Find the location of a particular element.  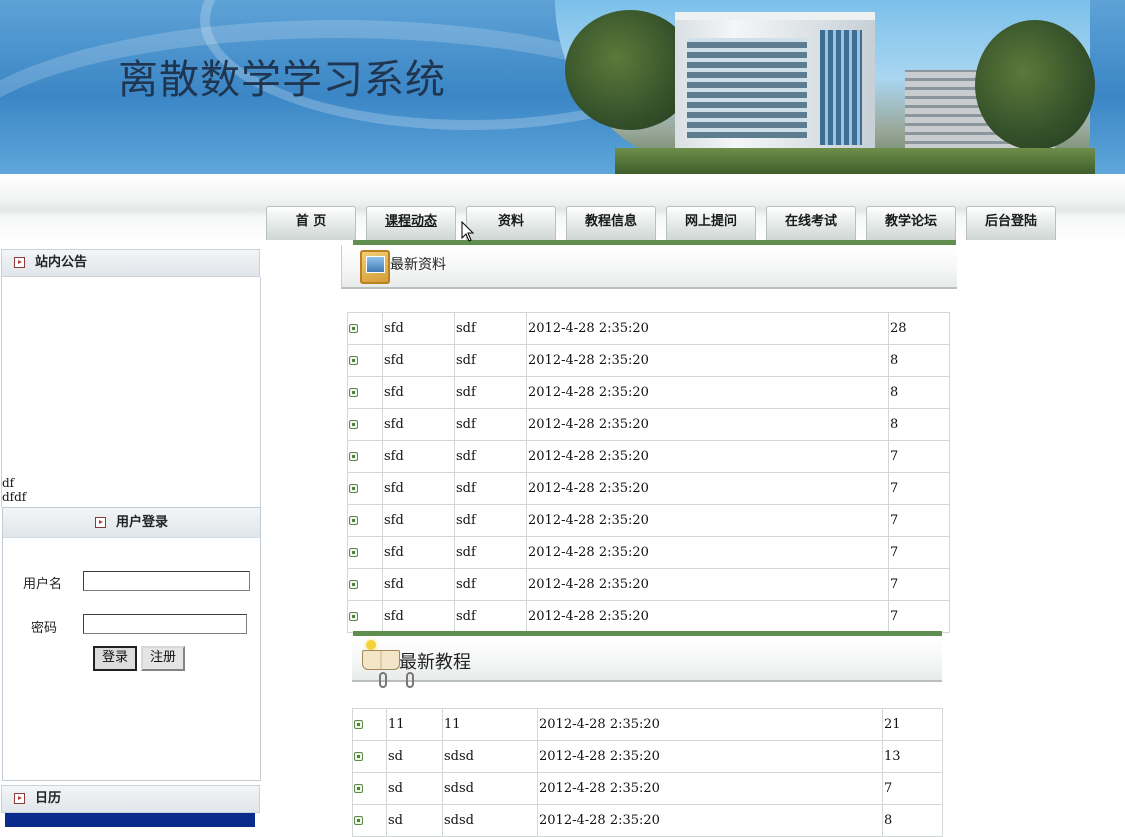

password-label: 密码 is located at coordinates (44, 628).